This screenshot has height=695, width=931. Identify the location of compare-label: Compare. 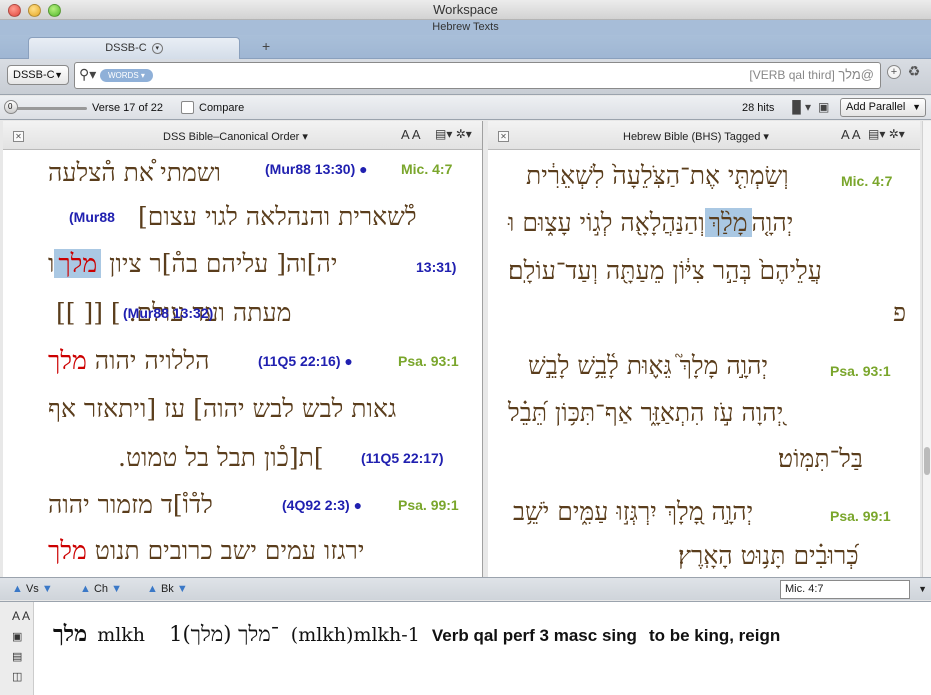
(222, 108).